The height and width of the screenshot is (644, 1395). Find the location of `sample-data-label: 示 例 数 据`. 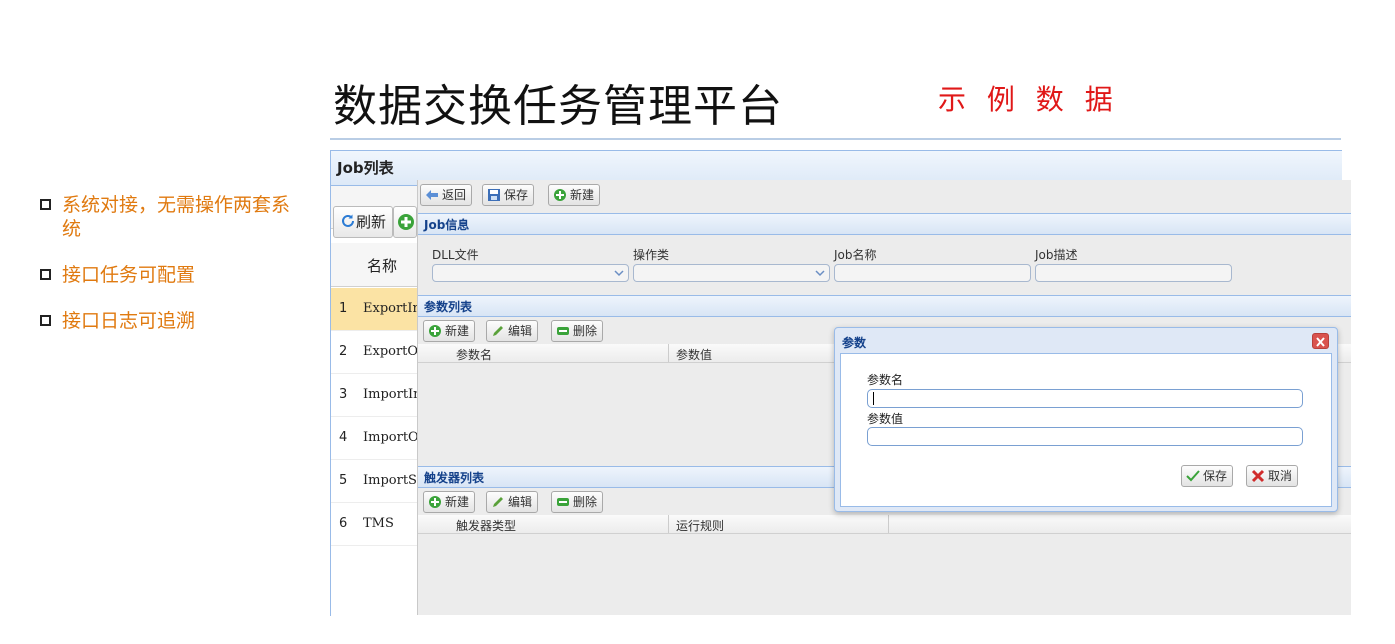

sample-data-label: 示 例 数 据 is located at coordinates (1028, 99).